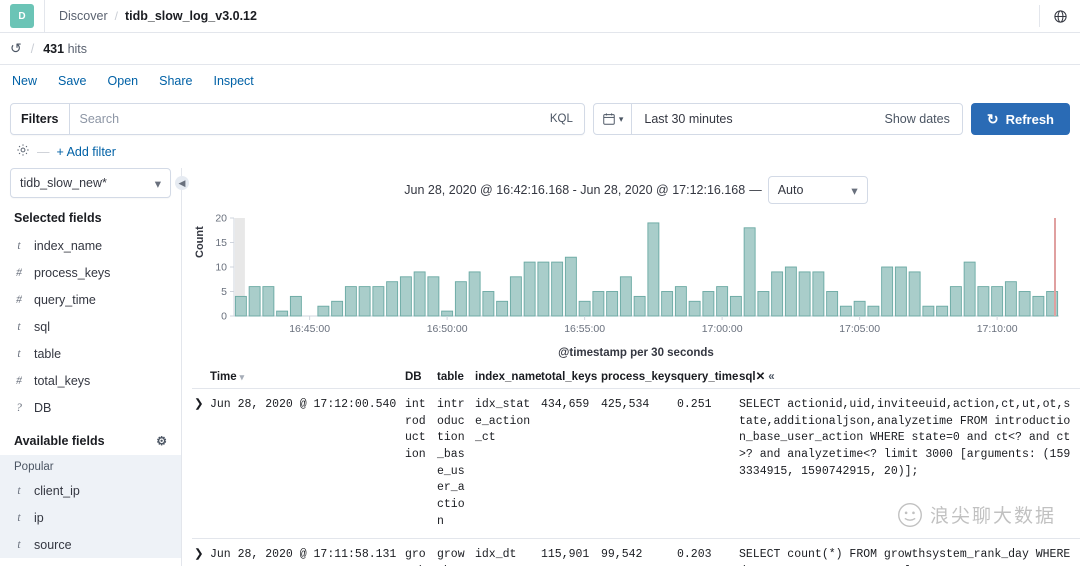 The width and height of the screenshot is (1080, 566). Describe the element at coordinates (561, 119) in the screenshot. I see `kql-language-button: KQL` at that location.